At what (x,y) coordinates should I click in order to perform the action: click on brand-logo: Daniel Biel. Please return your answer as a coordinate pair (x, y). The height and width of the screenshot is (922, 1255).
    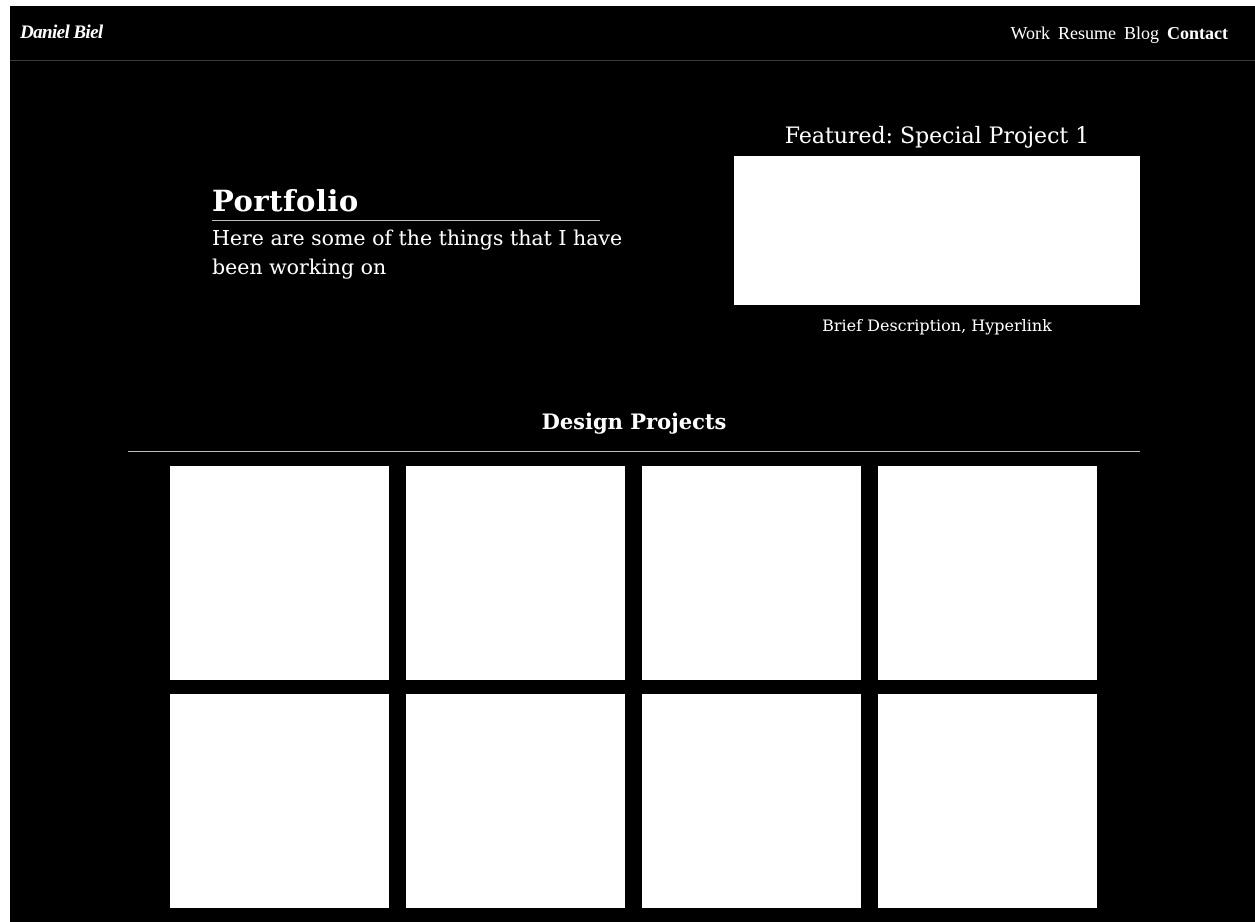
    Looking at the image, I should click on (61, 33).